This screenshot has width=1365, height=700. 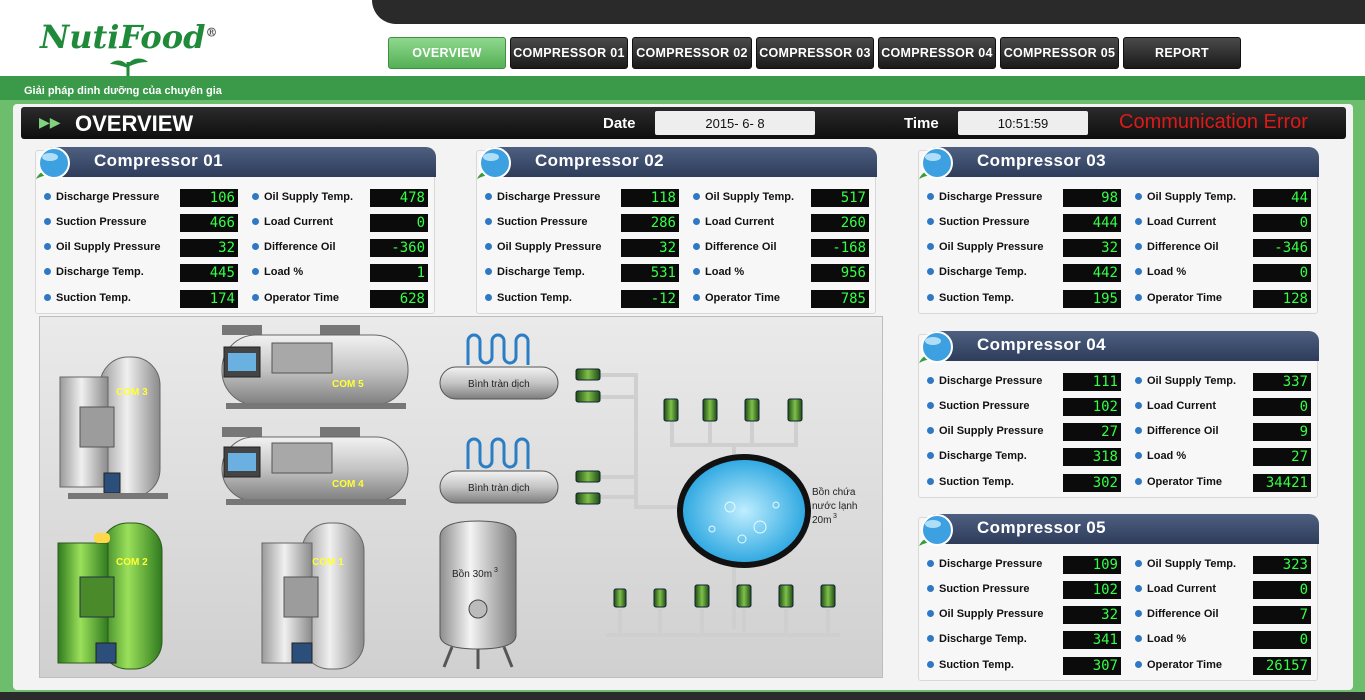 I want to click on metric-value-oil-supply-pressure: 32, so click(x=1092, y=248).